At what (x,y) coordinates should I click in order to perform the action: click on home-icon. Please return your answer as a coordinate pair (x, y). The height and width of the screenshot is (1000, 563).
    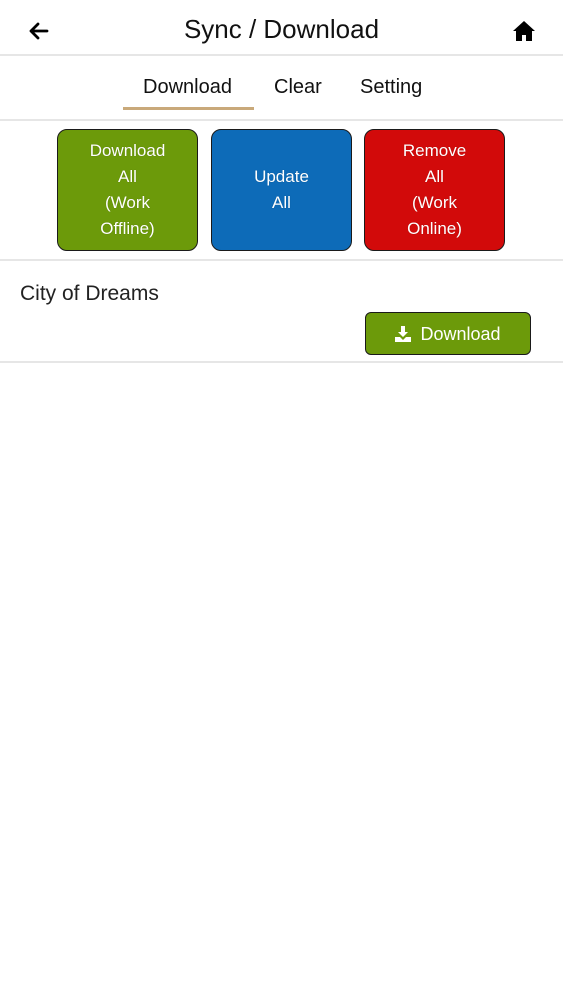
    Looking at the image, I should click on (524, 31).